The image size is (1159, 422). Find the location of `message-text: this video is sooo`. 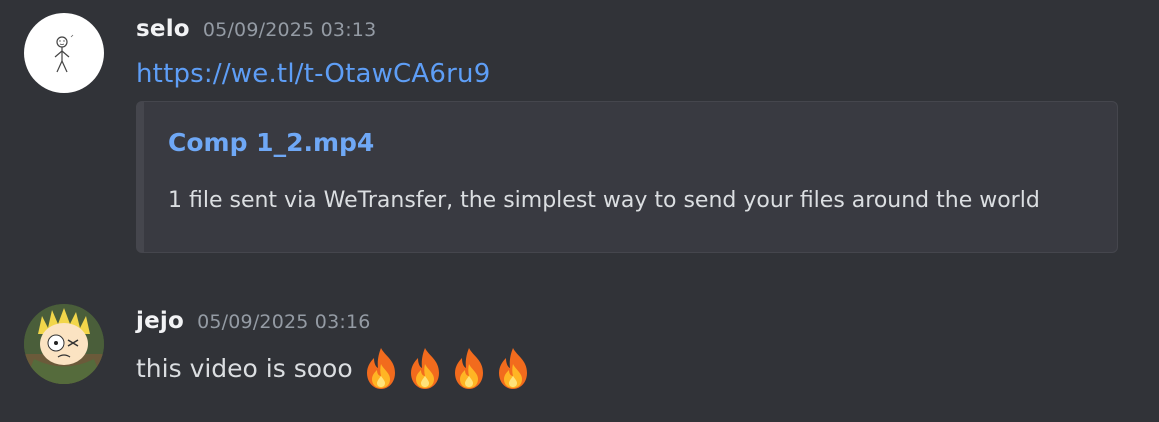

message-text: this video is sooo is located at coordinates (244, 368).